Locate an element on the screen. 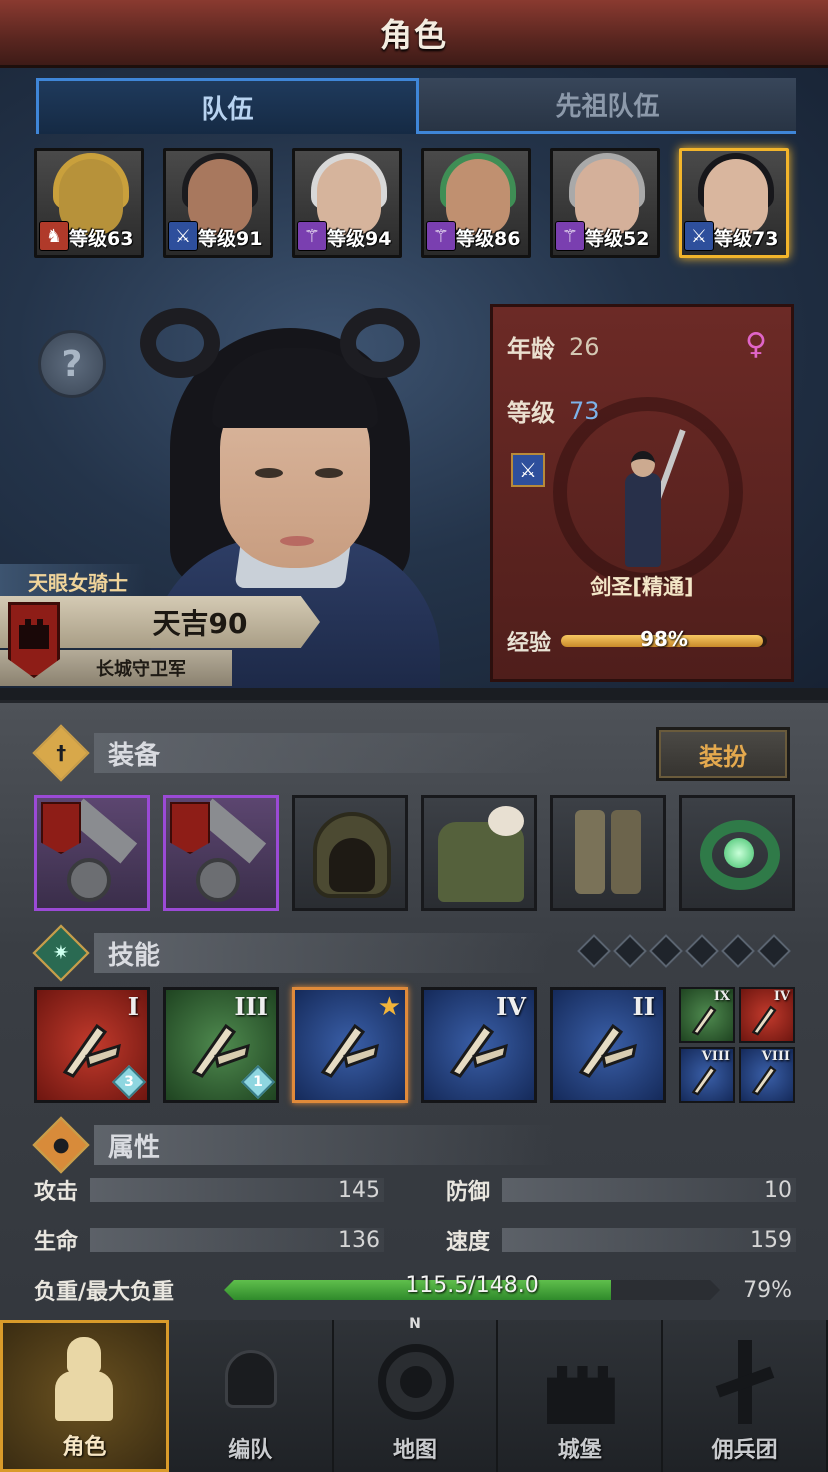 This screenshot has width=828, height=1472. hp-label: 生命 is located at coordinates (56, 1242).